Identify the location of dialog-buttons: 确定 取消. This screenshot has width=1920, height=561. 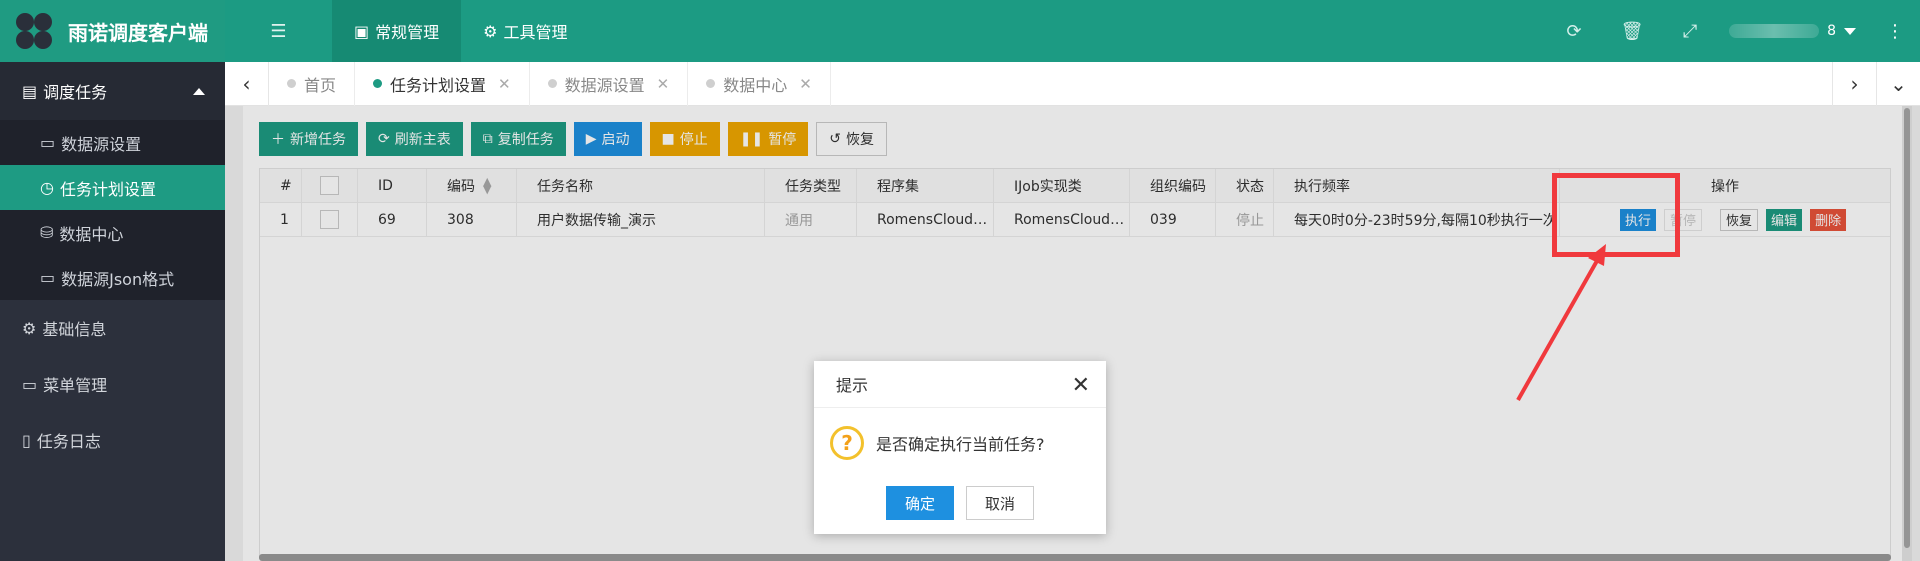
(960, 503).